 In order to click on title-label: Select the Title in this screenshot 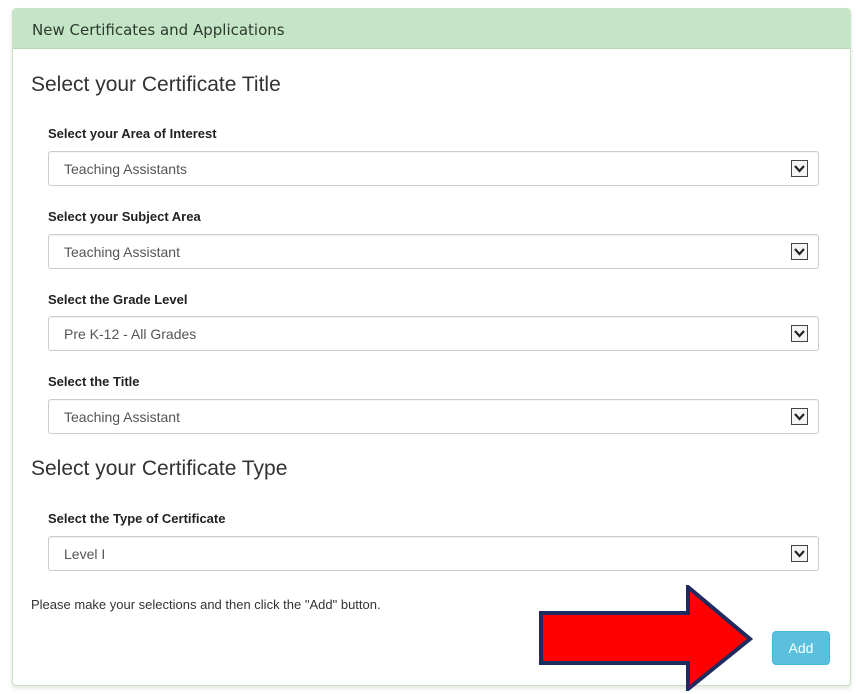, I will do `click(94, 381)`.